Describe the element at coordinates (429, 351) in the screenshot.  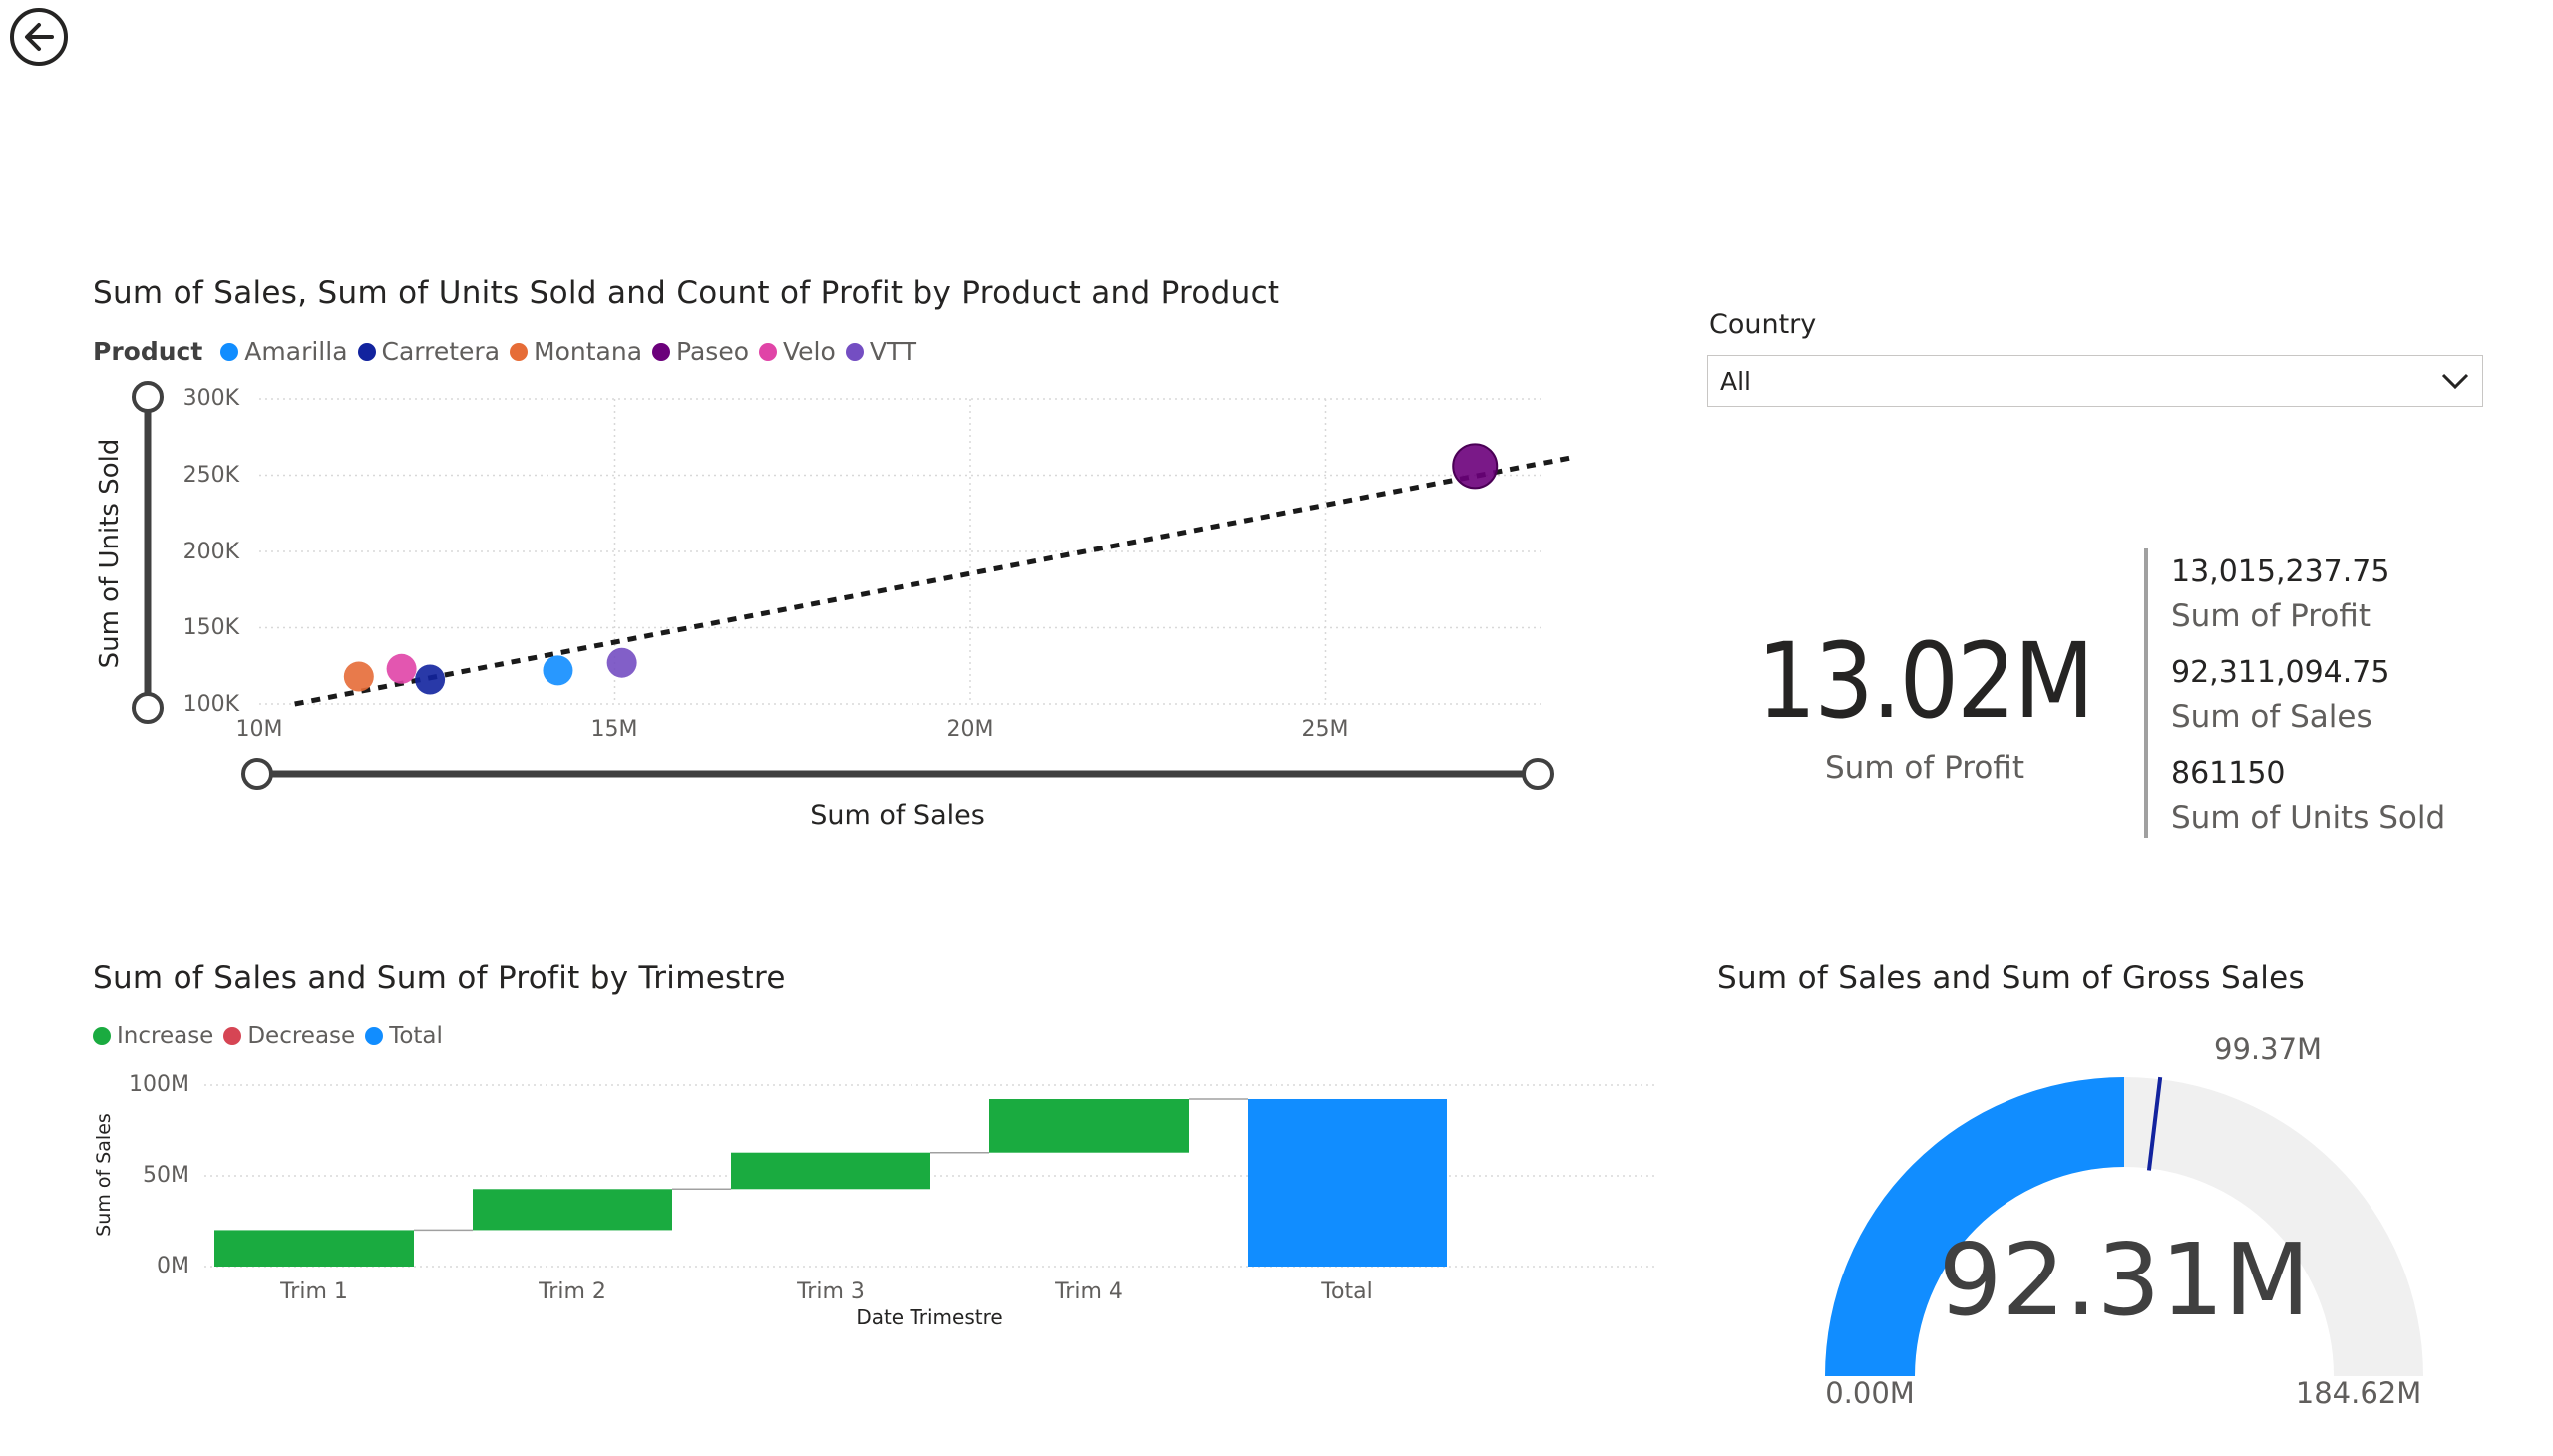
I see `legend-item-carretera: Carretera` at that location.